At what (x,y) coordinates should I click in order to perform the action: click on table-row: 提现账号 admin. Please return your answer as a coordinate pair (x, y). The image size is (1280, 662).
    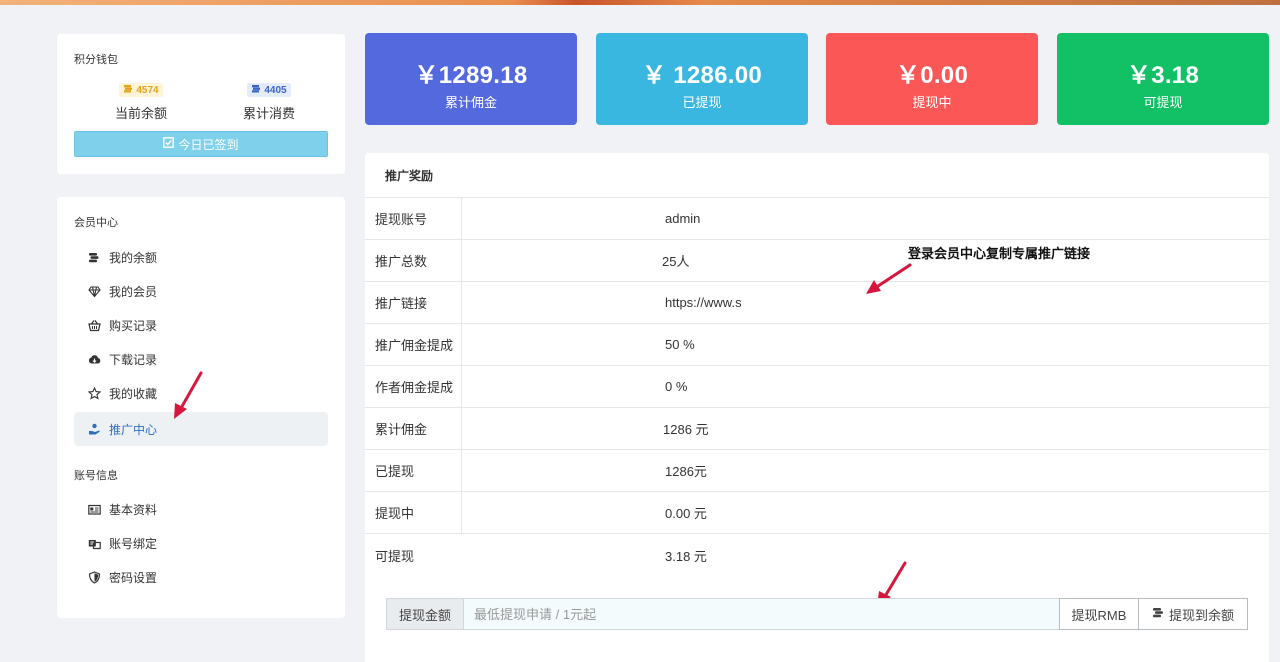
    Looking at the image, I should click on (817, 219).